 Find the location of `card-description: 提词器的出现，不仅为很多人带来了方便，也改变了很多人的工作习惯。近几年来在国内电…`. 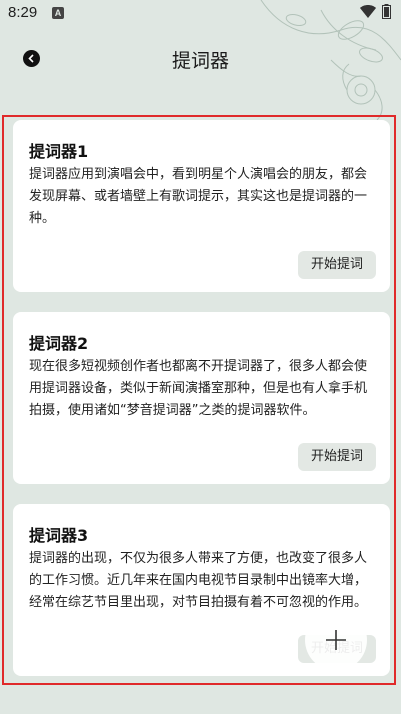

card-description: 提词器的出现，不仅为很多人带来了方便，也改变了很多人的工作习惯。近几年来在国内电… is located at coordinates (198, 580).